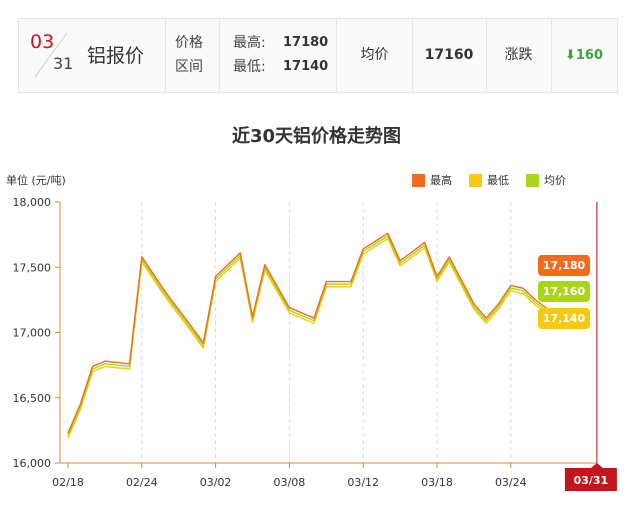  What do you see at coordinates (32, 202) in the screenshot?
I see `y-tick-label: 18,000` at bounding box center [32, 202].